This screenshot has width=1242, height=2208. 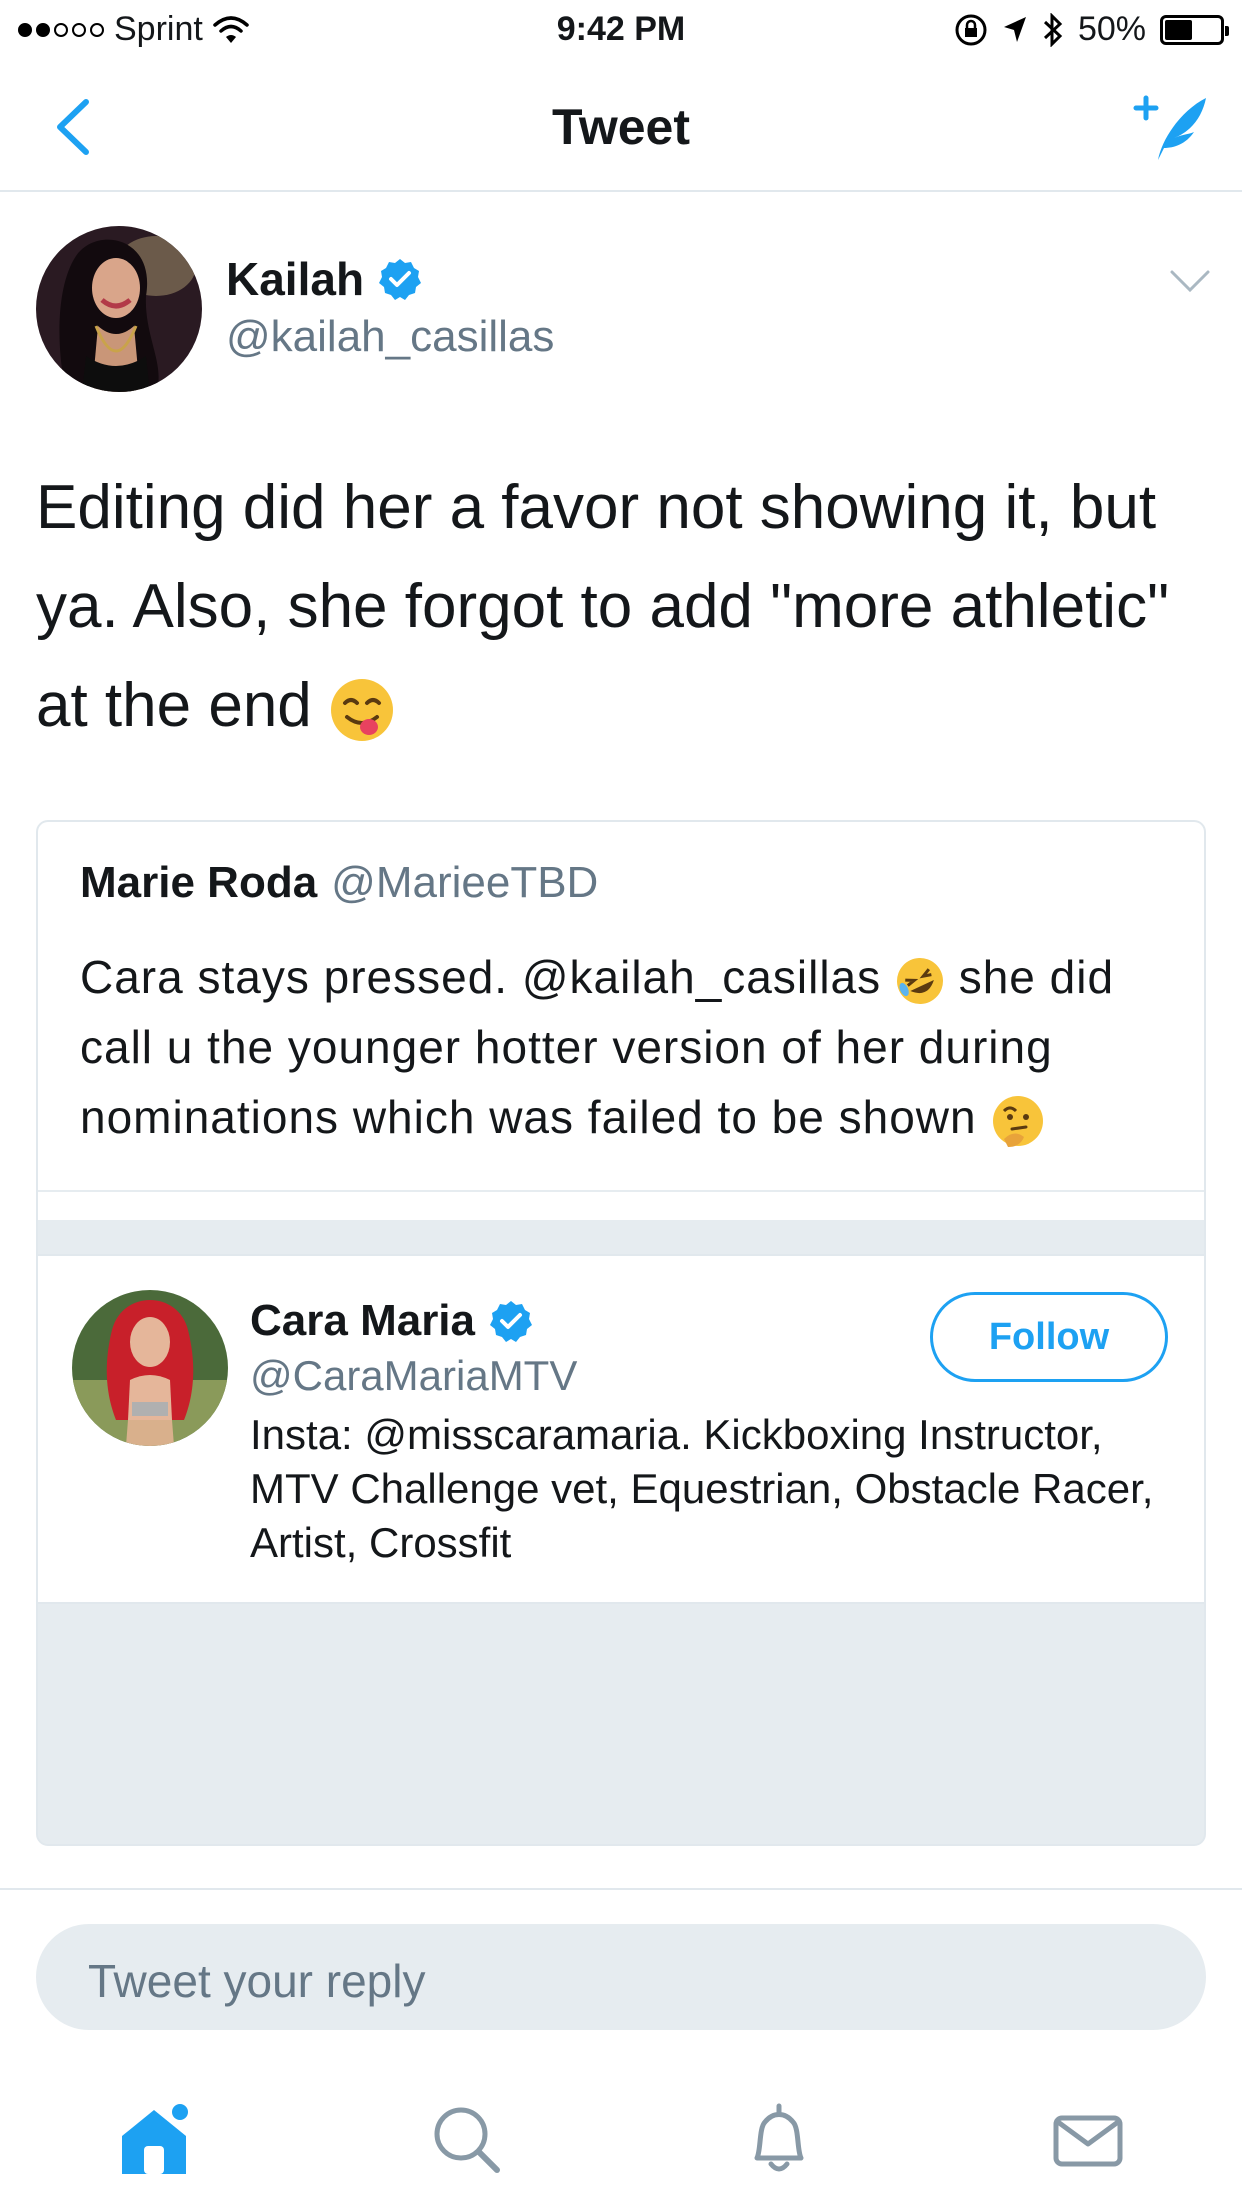 What do you see at coordinates (621, 2138) in the screenshot?
I see `tab-bar` at bounding box center [621, 2138].